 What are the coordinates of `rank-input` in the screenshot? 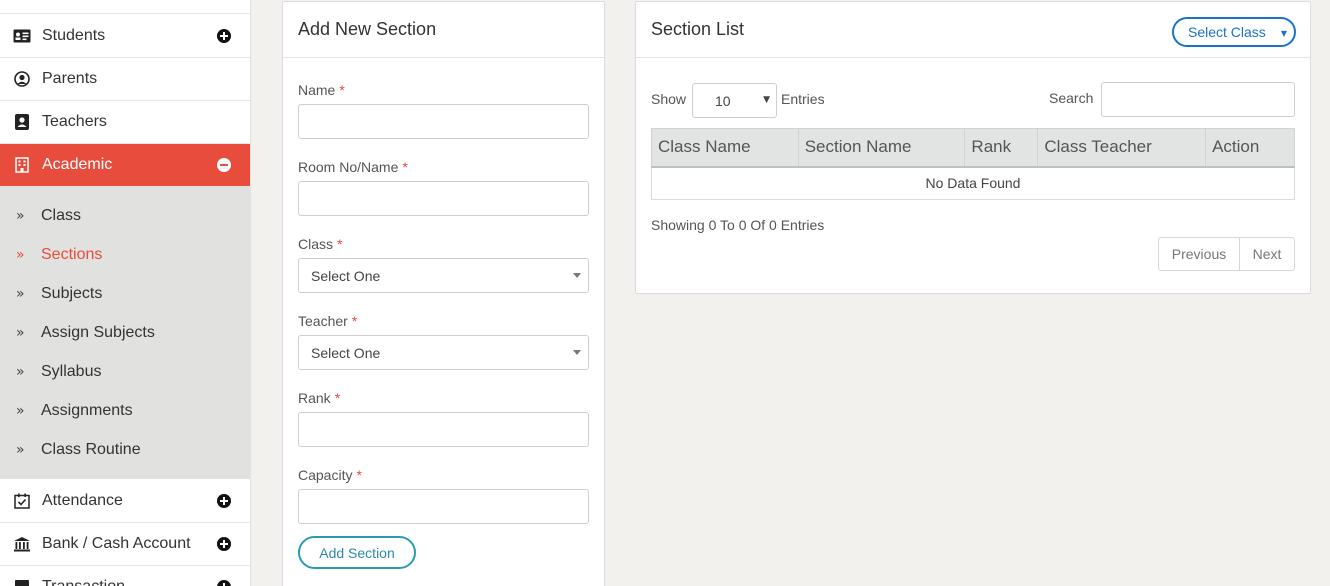 It's located at (443, 429).